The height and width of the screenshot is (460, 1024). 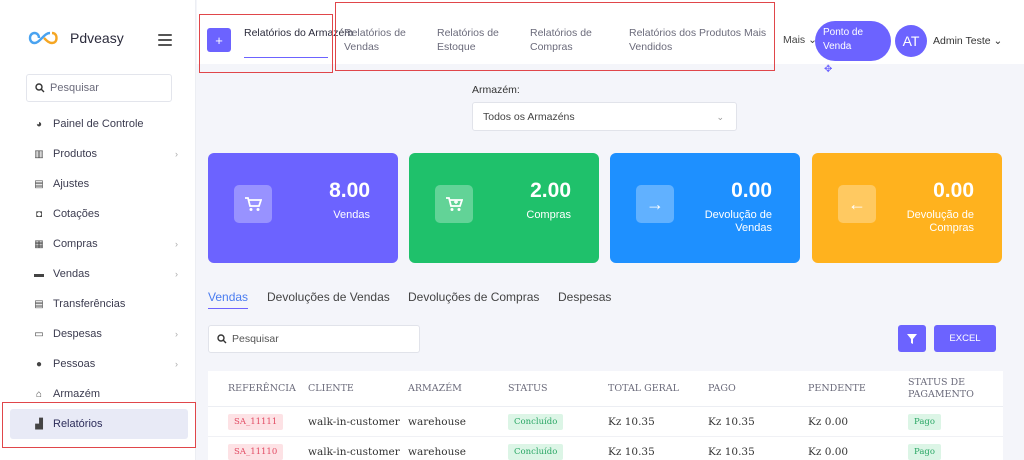 I want to click on chevron-down-icon: ⌄, so click(x=998, y=41).